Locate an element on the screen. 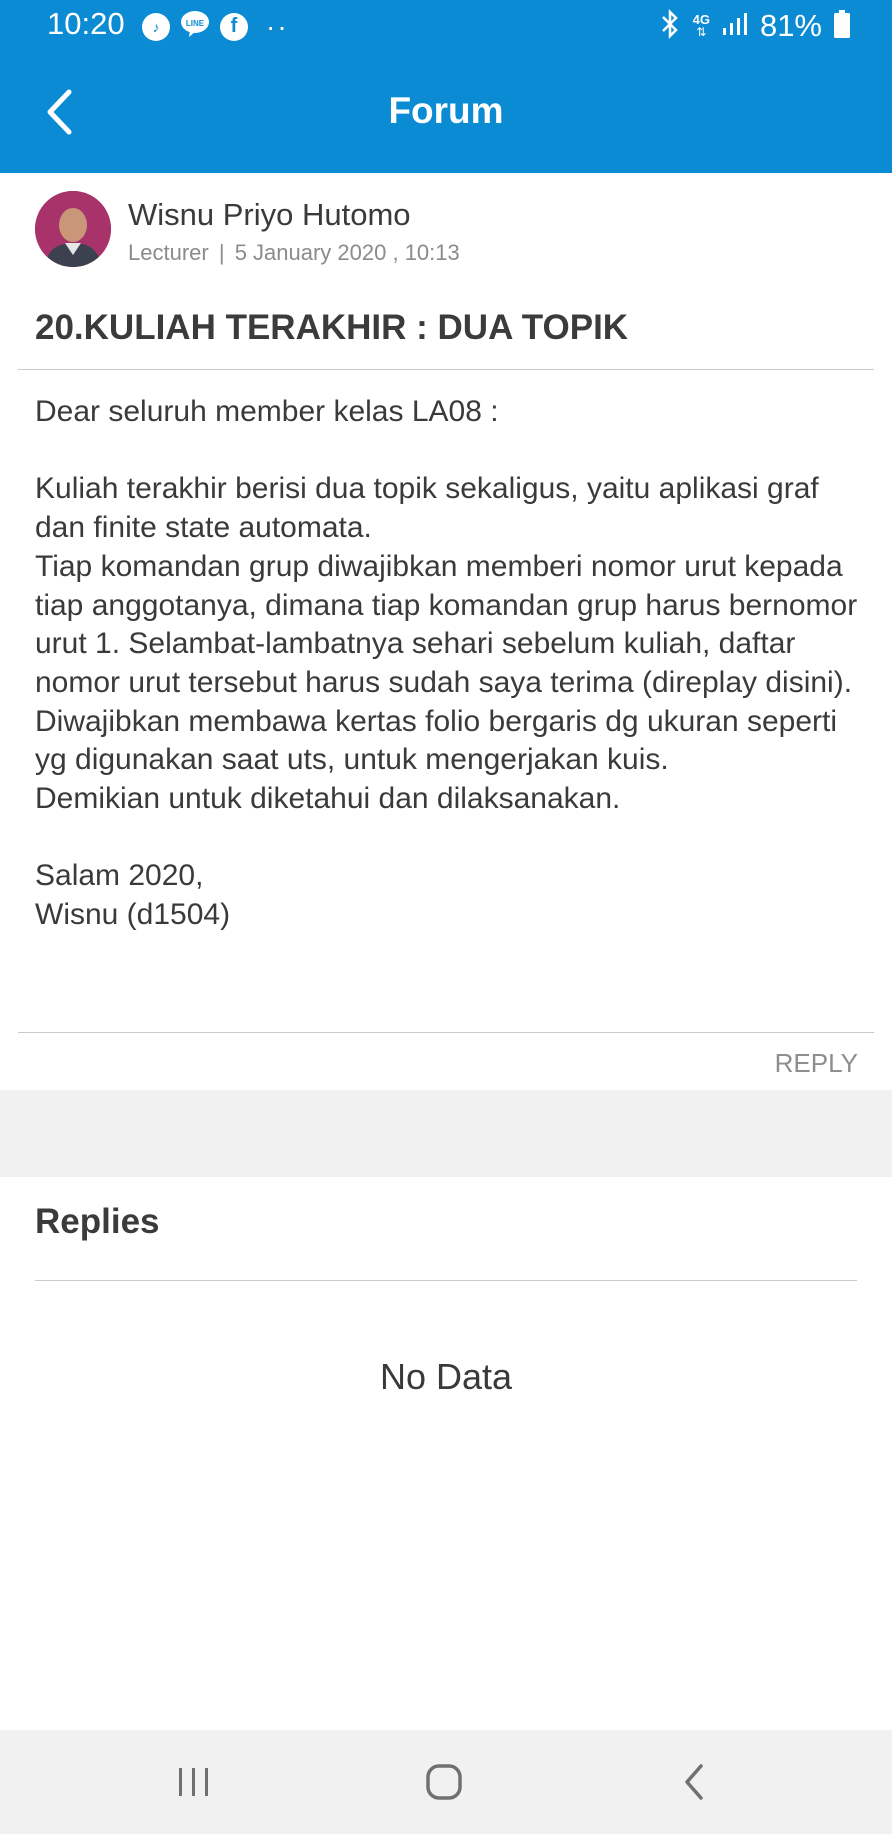 This screenshot has height=1834, width=892. battery-percentage: 81% is located at coordinates (790, 25).